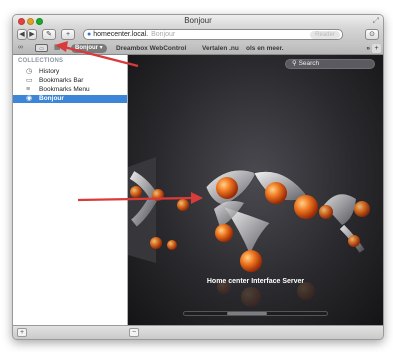  I want to click on clock-icon: ◷, so click(29, 71).